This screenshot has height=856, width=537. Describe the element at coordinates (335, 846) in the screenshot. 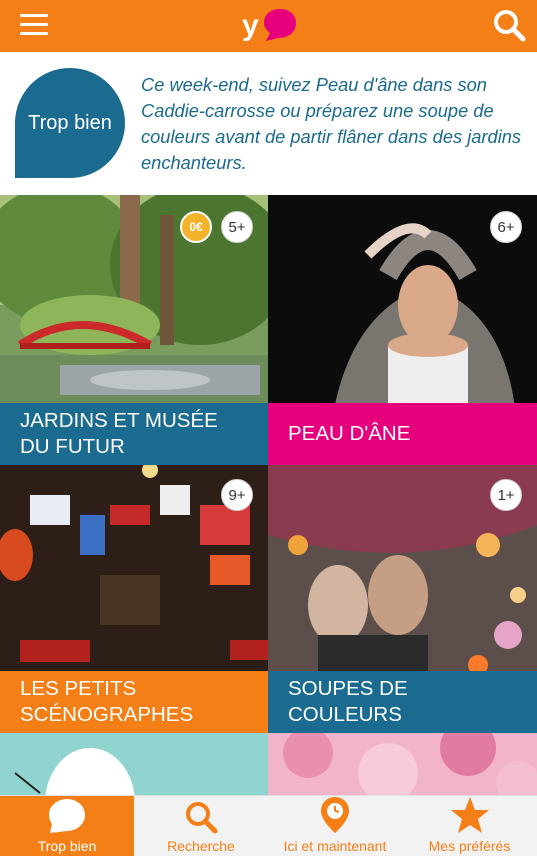

I see `nav-ici-et-maintenant-label: Ici et maintenant` at that location.